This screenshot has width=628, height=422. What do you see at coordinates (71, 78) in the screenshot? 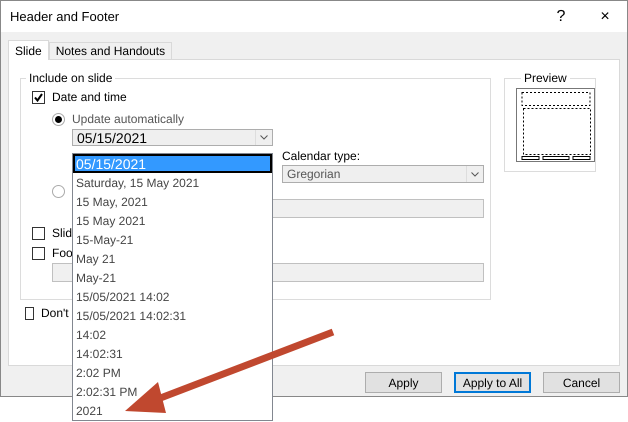
I see `group-label: Include on slide` at bounding box center [71, 78].